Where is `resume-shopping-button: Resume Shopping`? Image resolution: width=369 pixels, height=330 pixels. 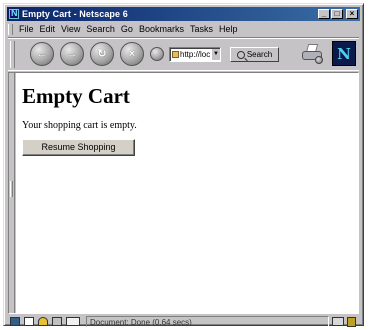 resume-shopping-button: Resume Shopping is located at coordinates (78, 147).